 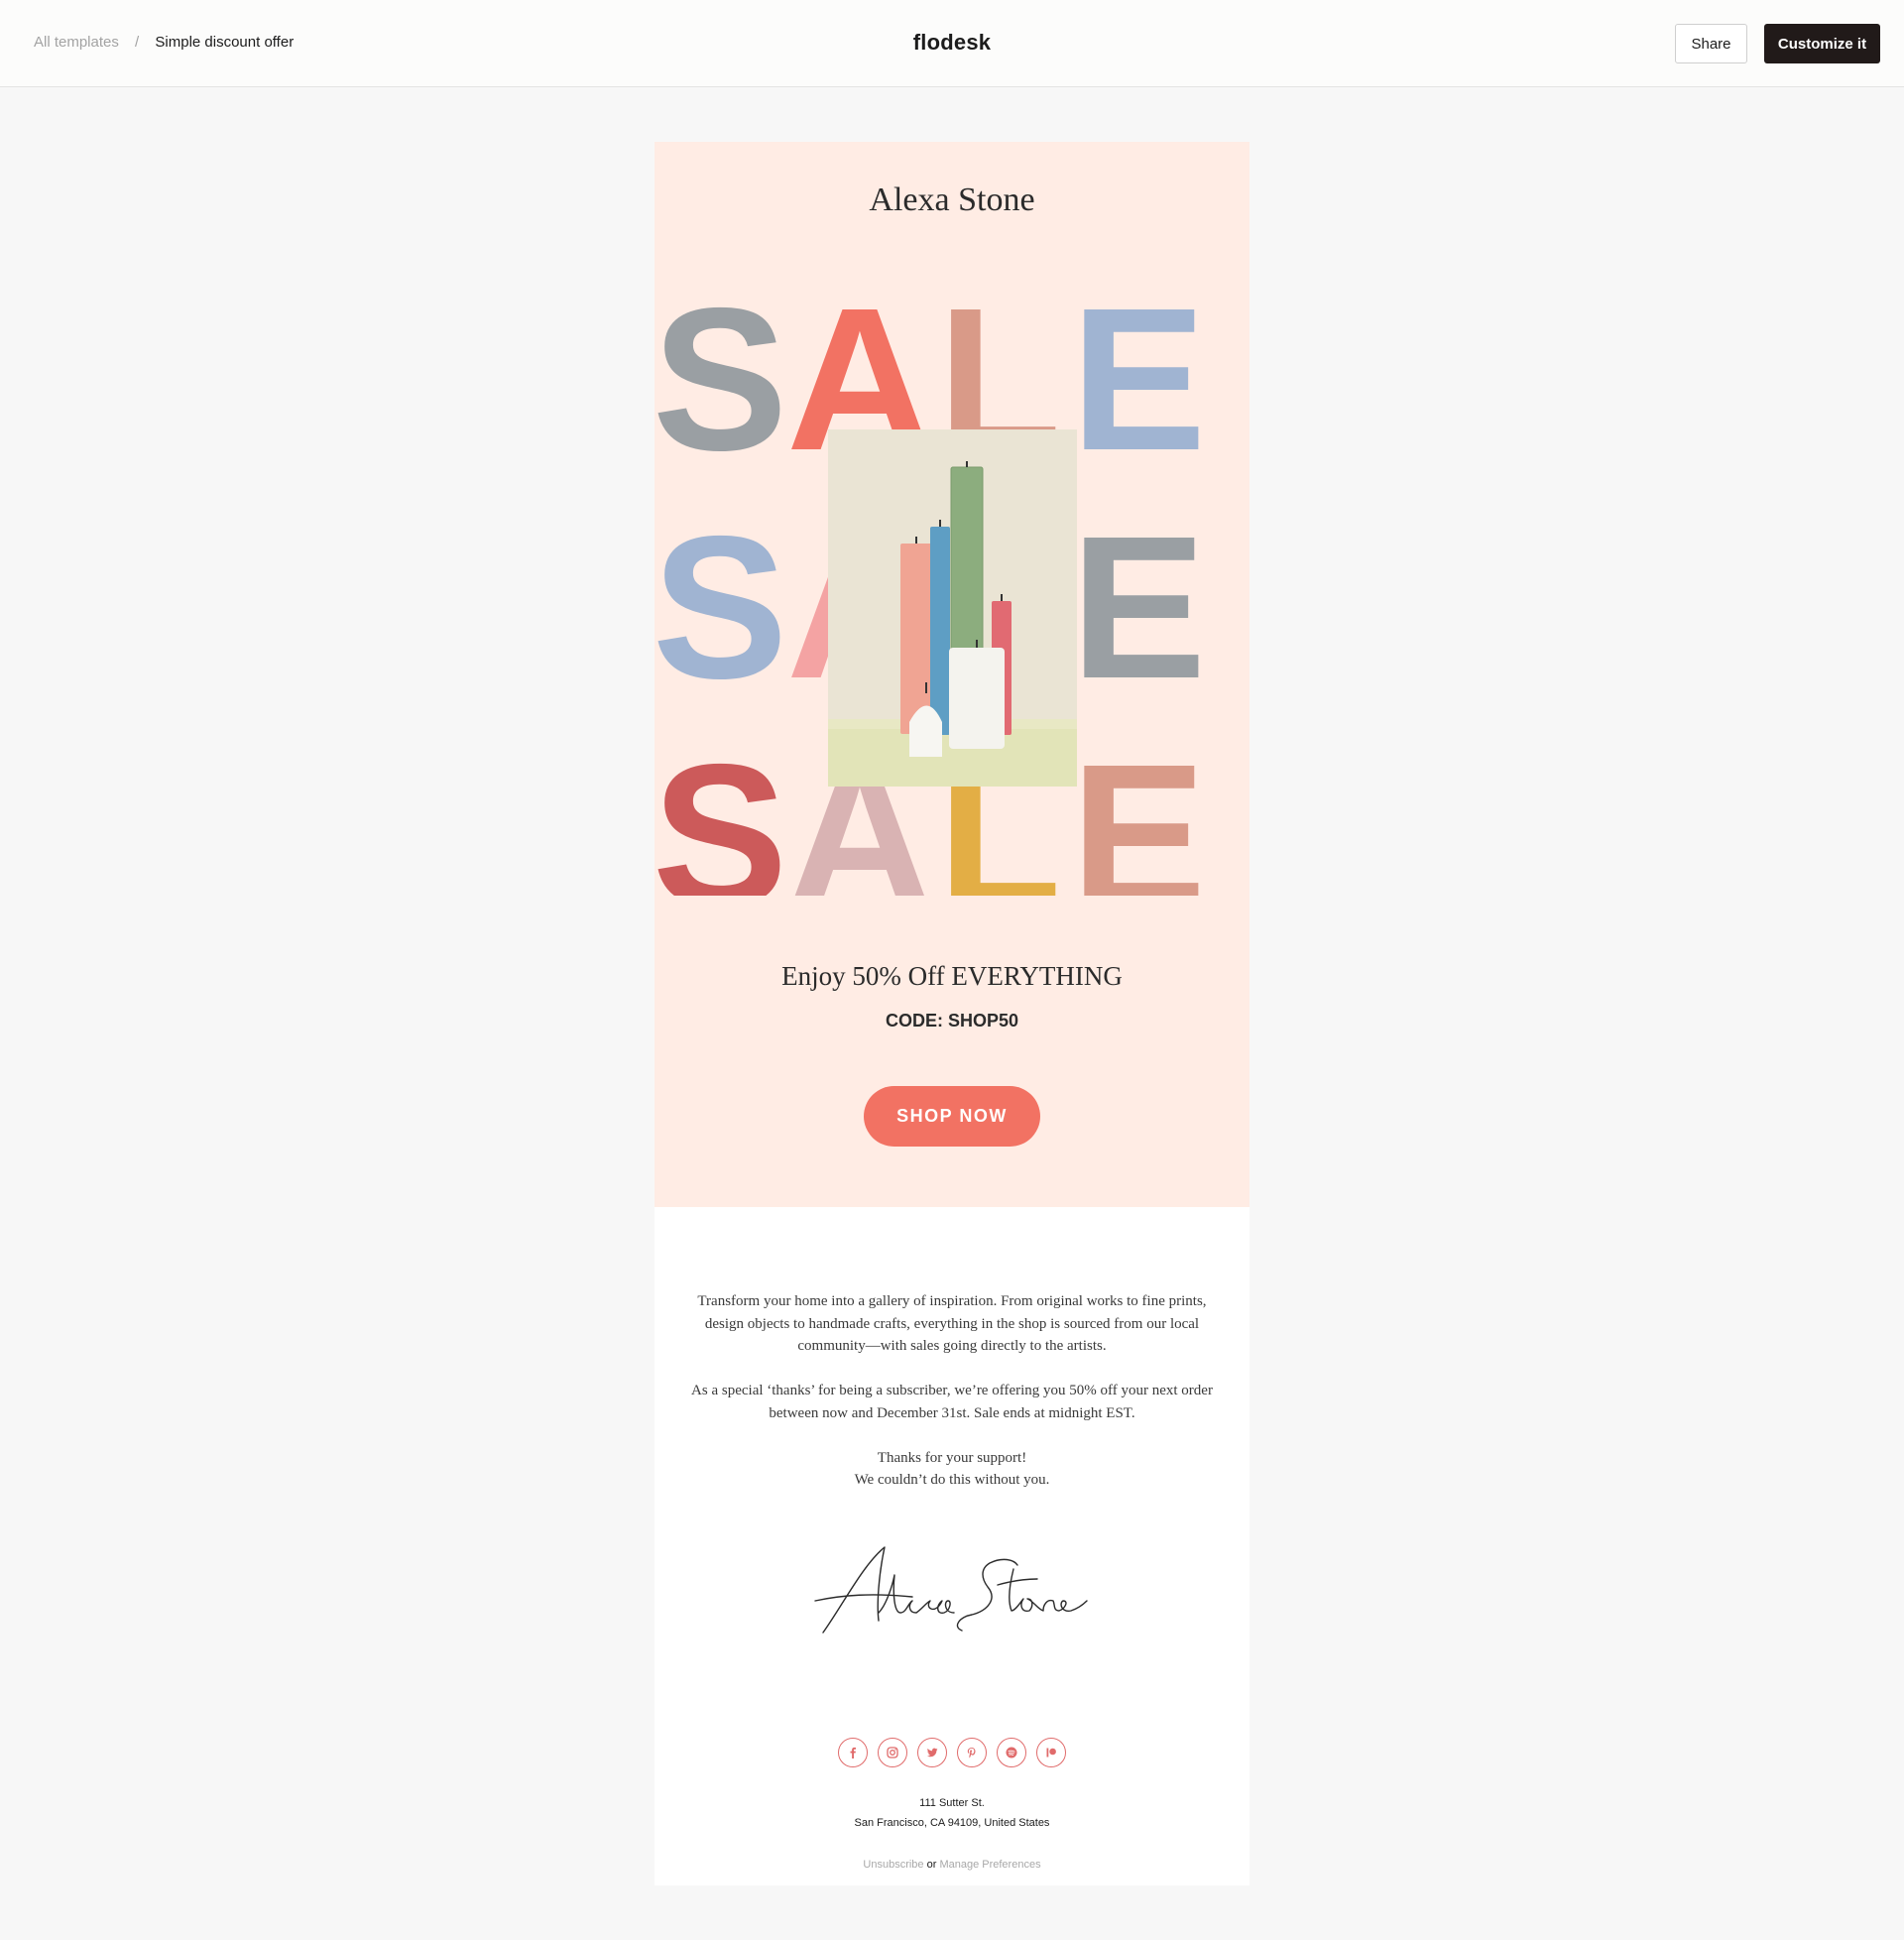 What do you see at coordinates (853, 1752) in the screenshot?
I see `facebook-icon` at bounding box center [853, 1752].